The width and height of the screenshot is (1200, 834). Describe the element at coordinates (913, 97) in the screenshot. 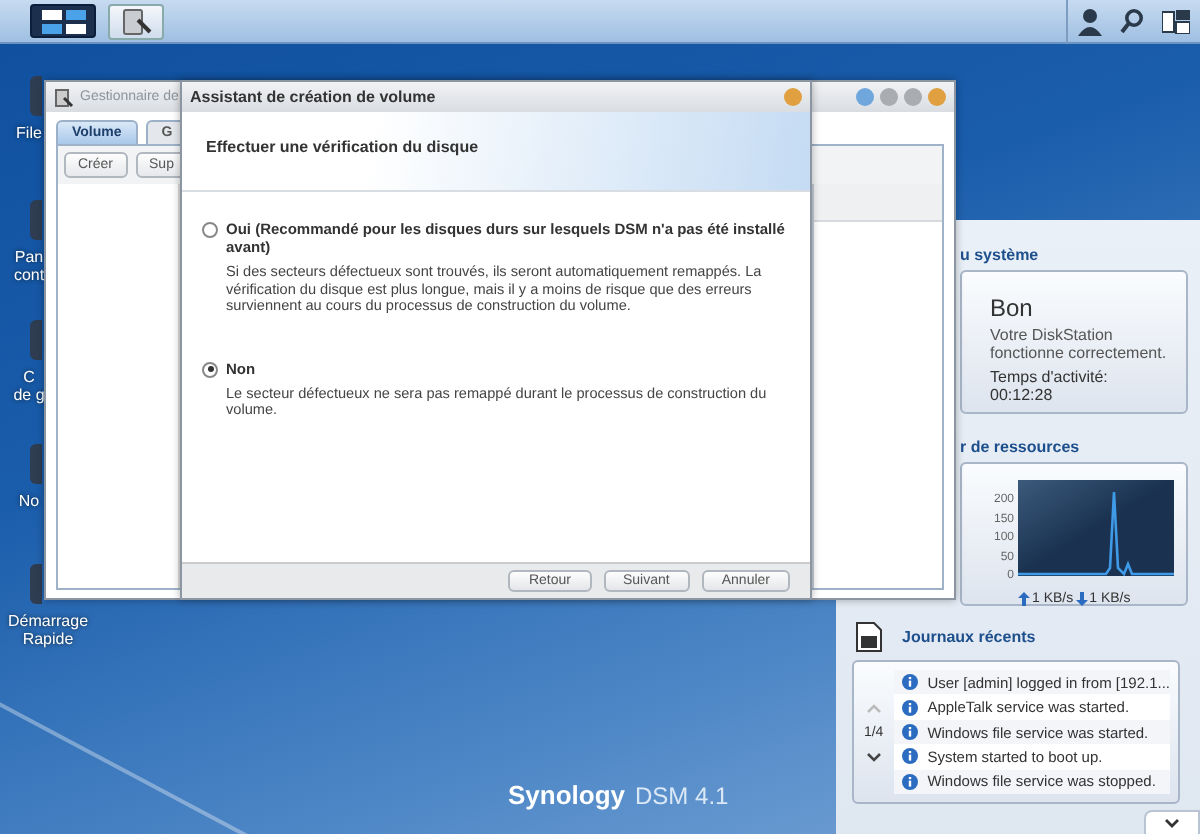

I see `maximize-button` at that location.